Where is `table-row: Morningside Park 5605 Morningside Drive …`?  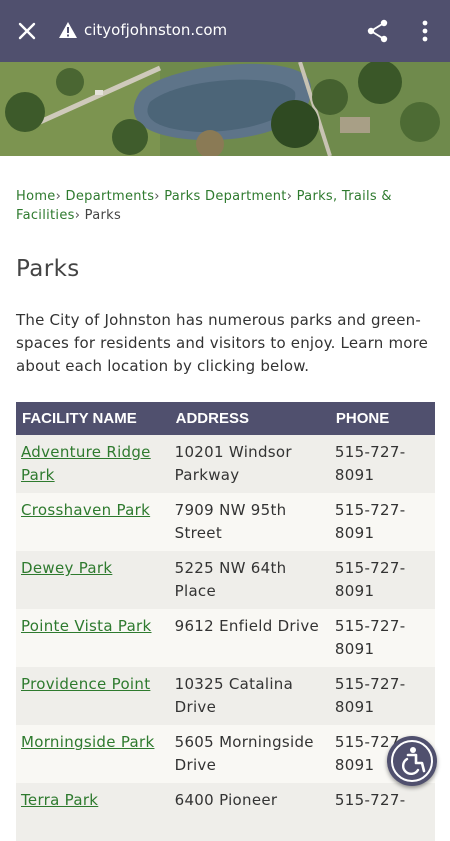 table-row: Morningside Park 5605 Morningside Drive … is located at coordinates (225, 754).